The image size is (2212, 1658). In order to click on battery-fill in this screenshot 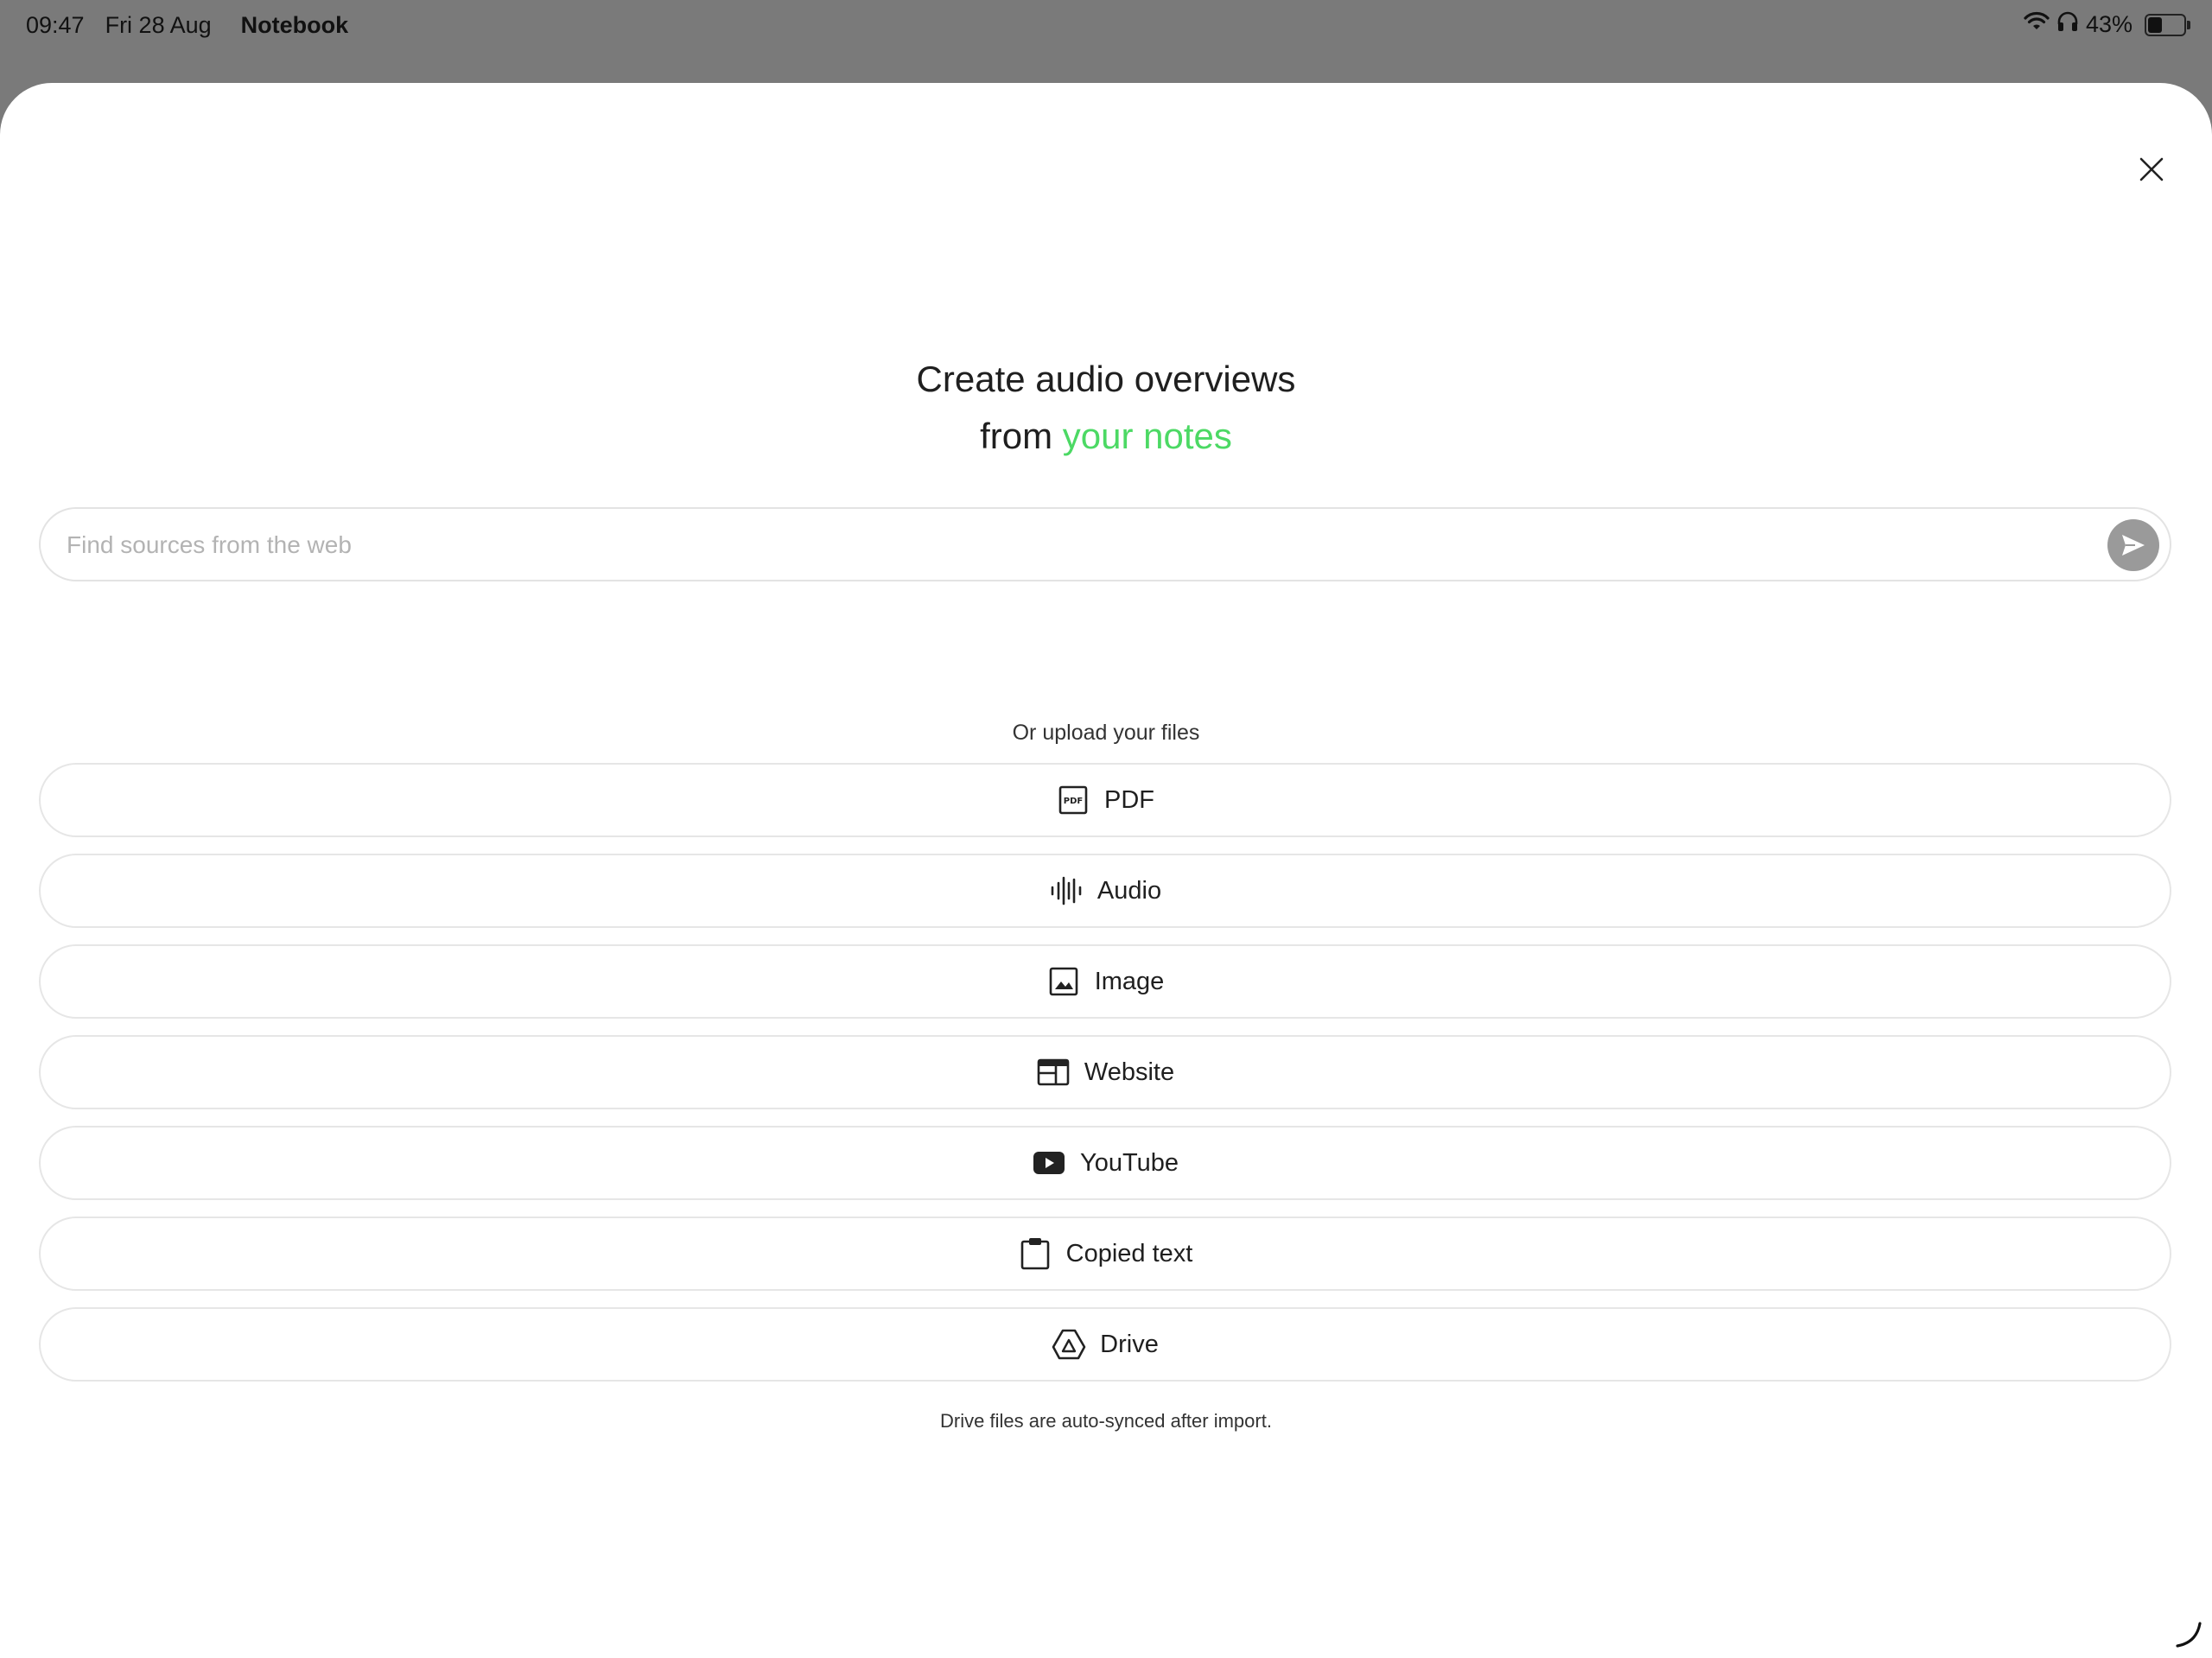, I will do `click(2155, 24)`.